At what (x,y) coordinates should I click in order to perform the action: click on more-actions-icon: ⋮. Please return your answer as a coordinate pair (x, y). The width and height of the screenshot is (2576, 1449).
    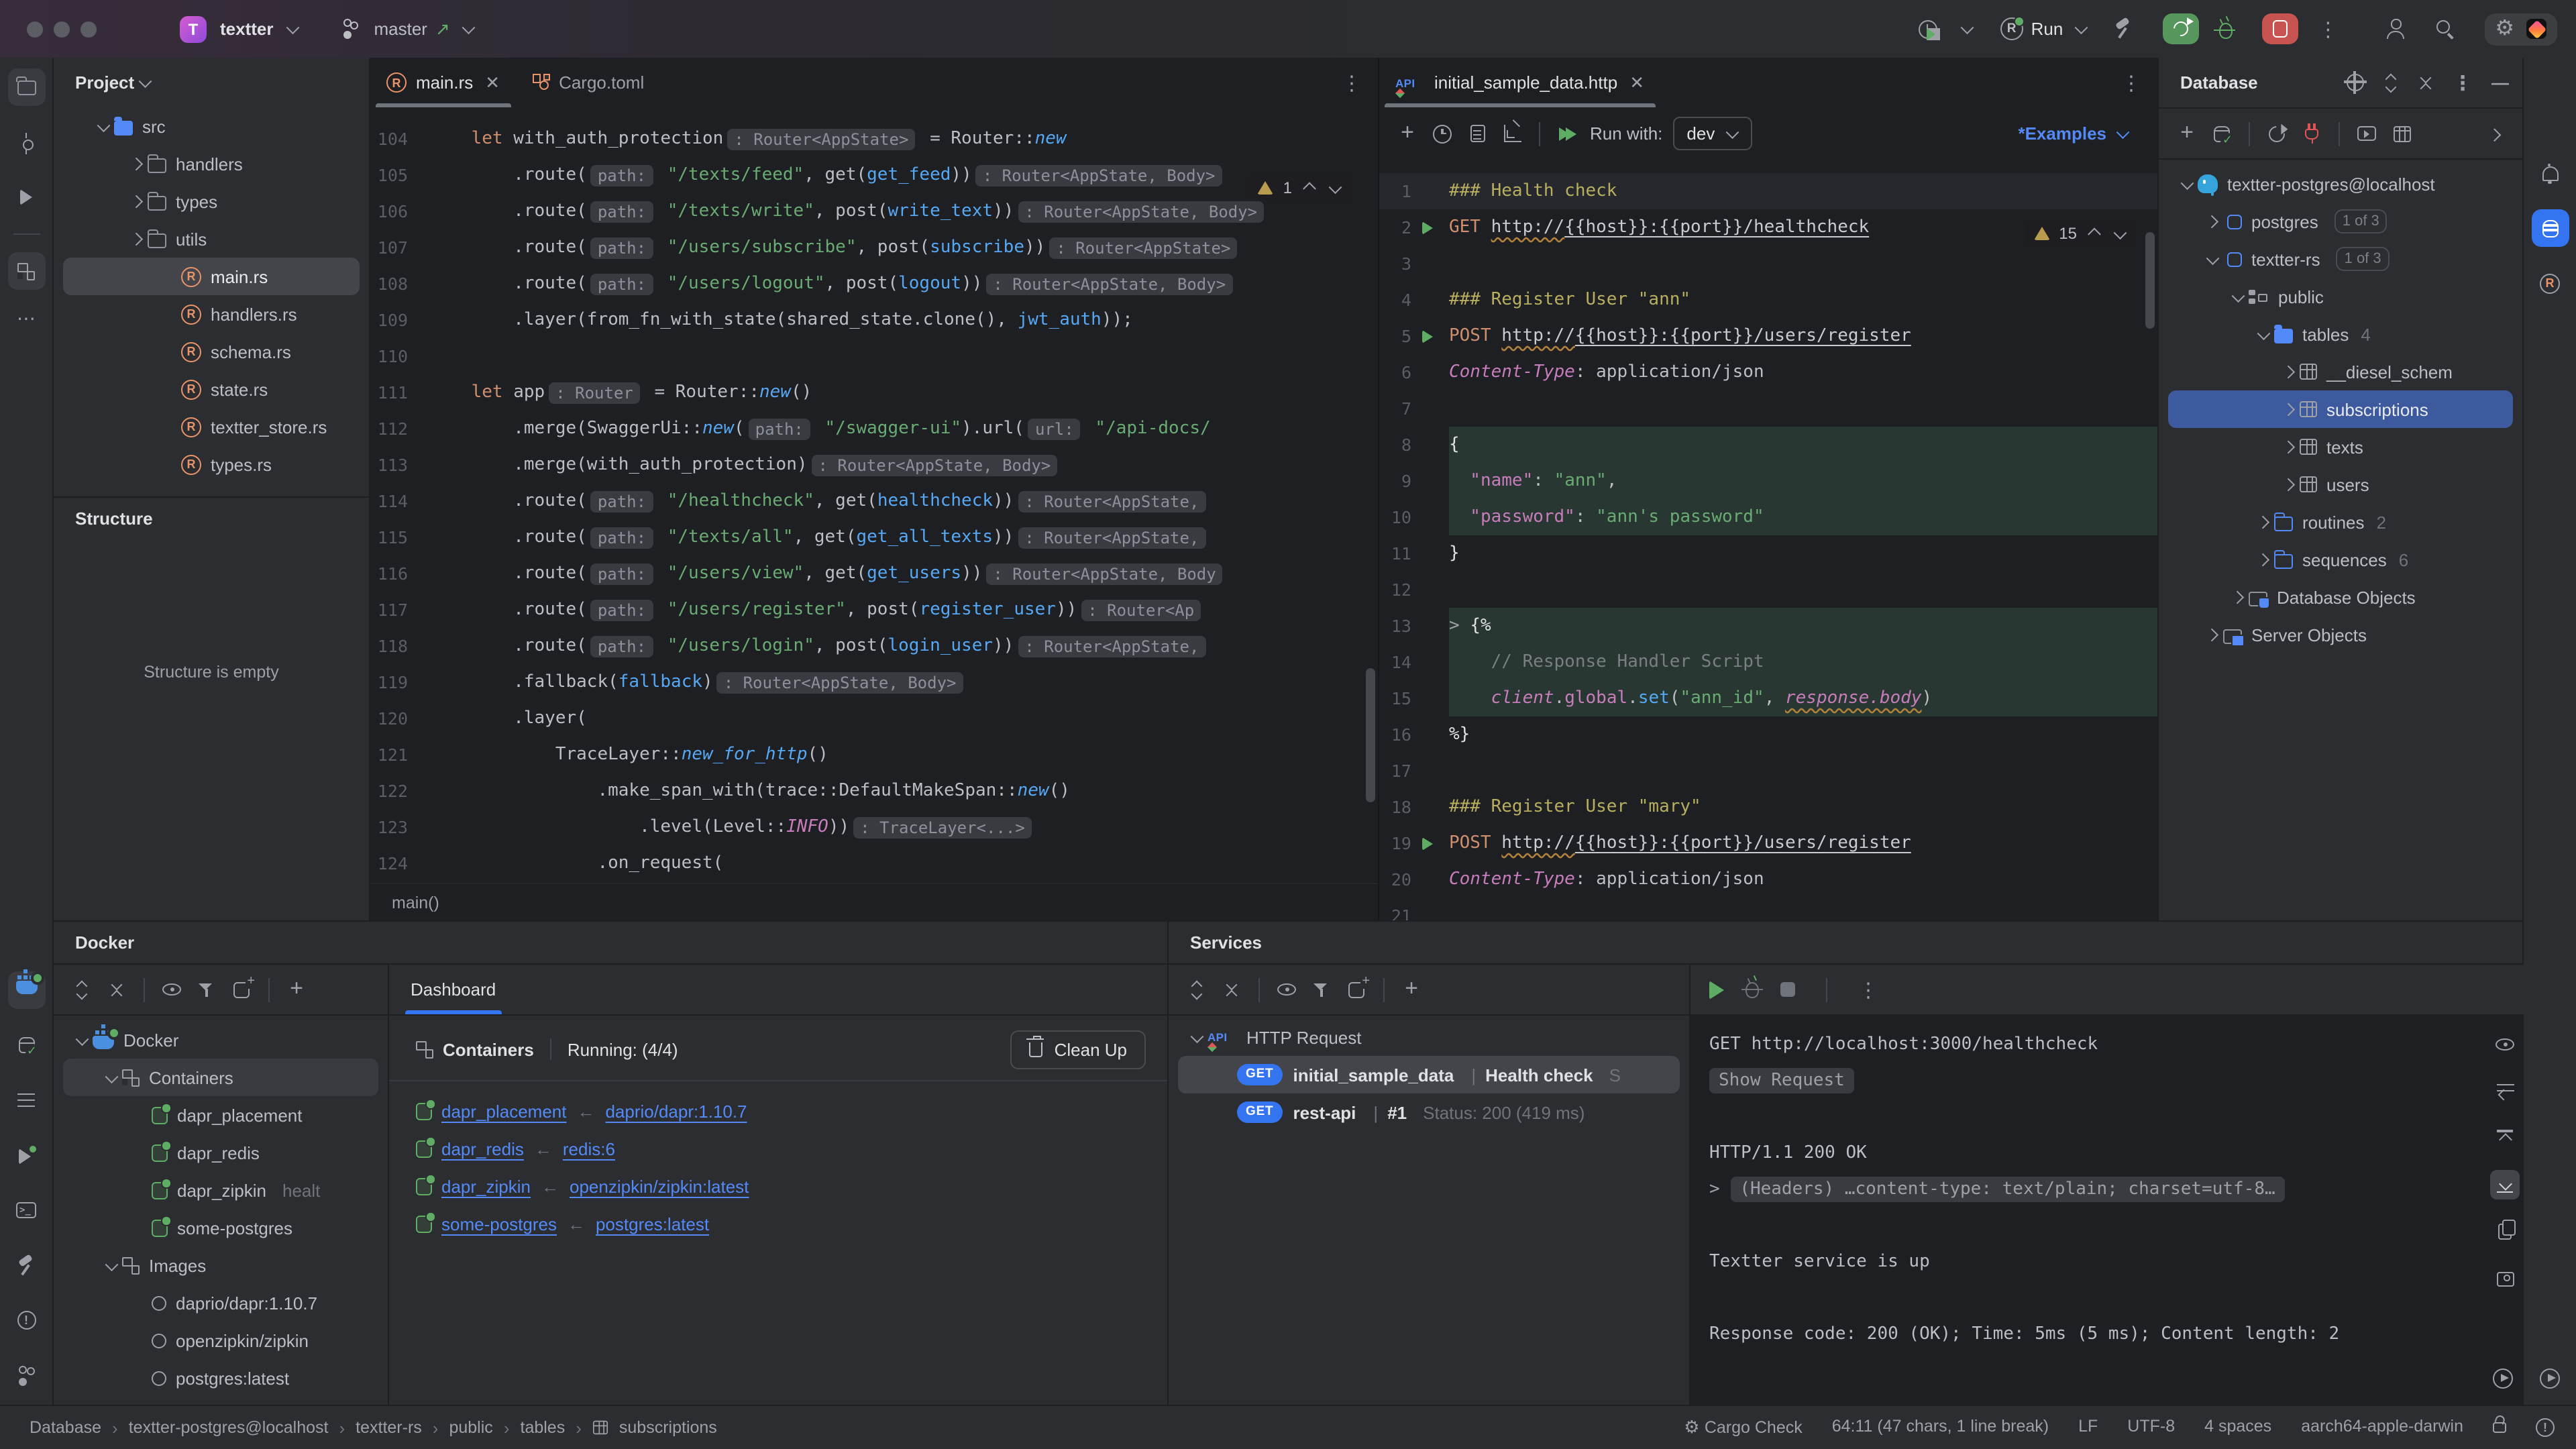
    Looking at the image, I should click on (2328, 29).